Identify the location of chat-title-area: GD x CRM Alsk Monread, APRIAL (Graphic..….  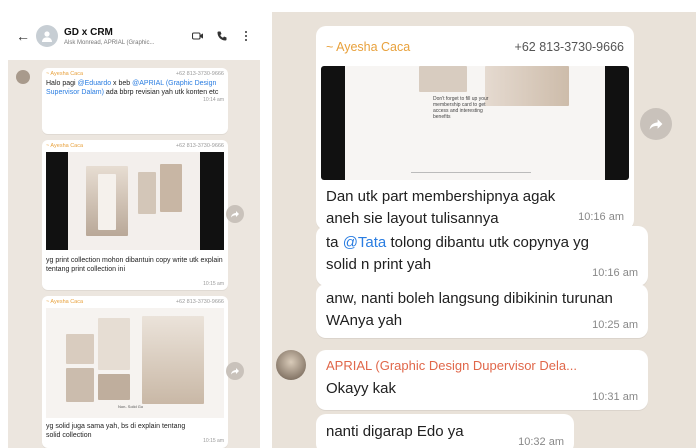
(128, 36).